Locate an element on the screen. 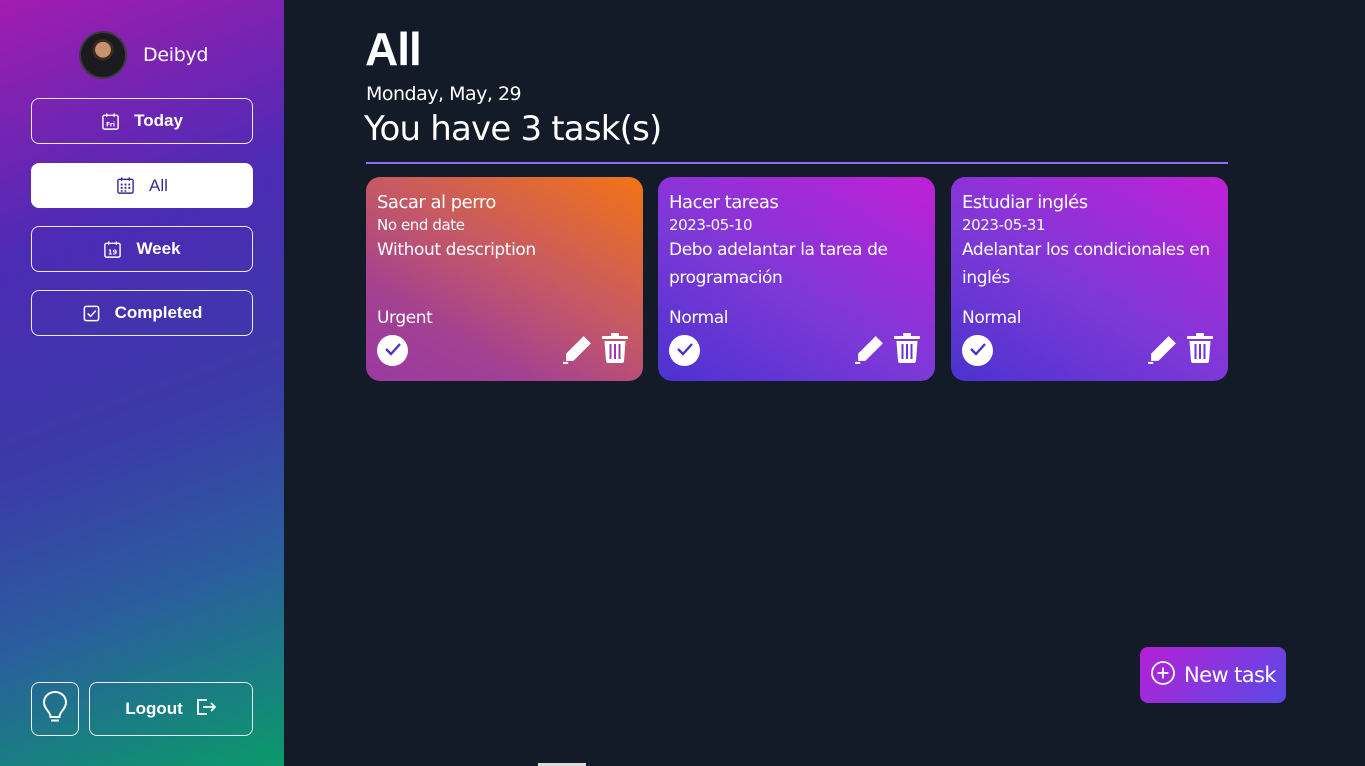  avatar is located at coordinates (103, 55).